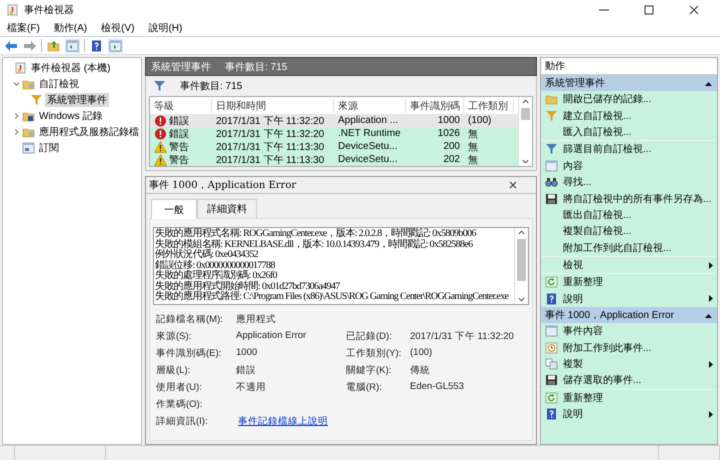 Image resolution: width=720 pixels, height=460 pixels. I want to click on field-label: 詳細資訊(I):, so click(182, 421).